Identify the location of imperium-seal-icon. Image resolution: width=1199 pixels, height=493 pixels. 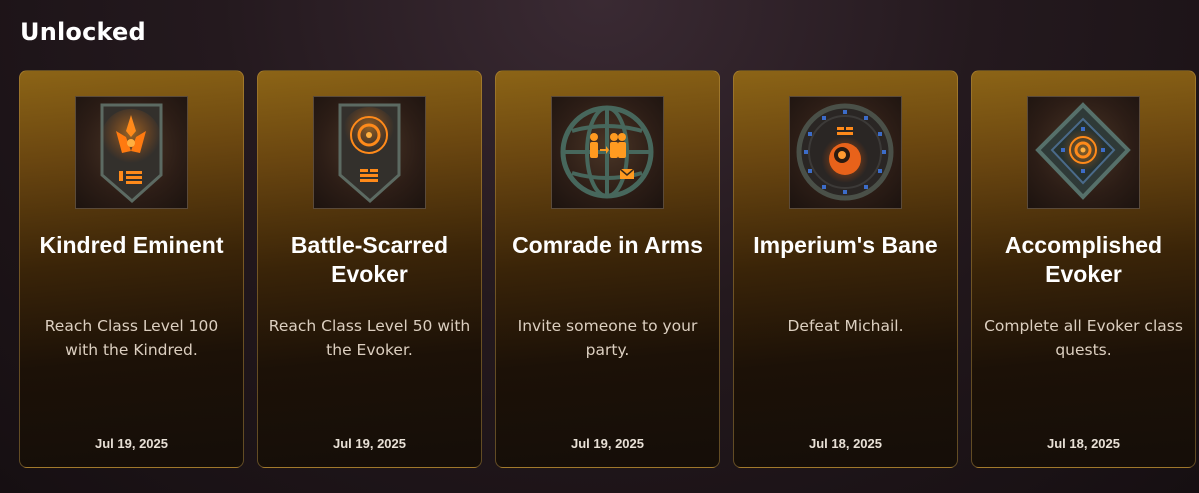
(845, 152).